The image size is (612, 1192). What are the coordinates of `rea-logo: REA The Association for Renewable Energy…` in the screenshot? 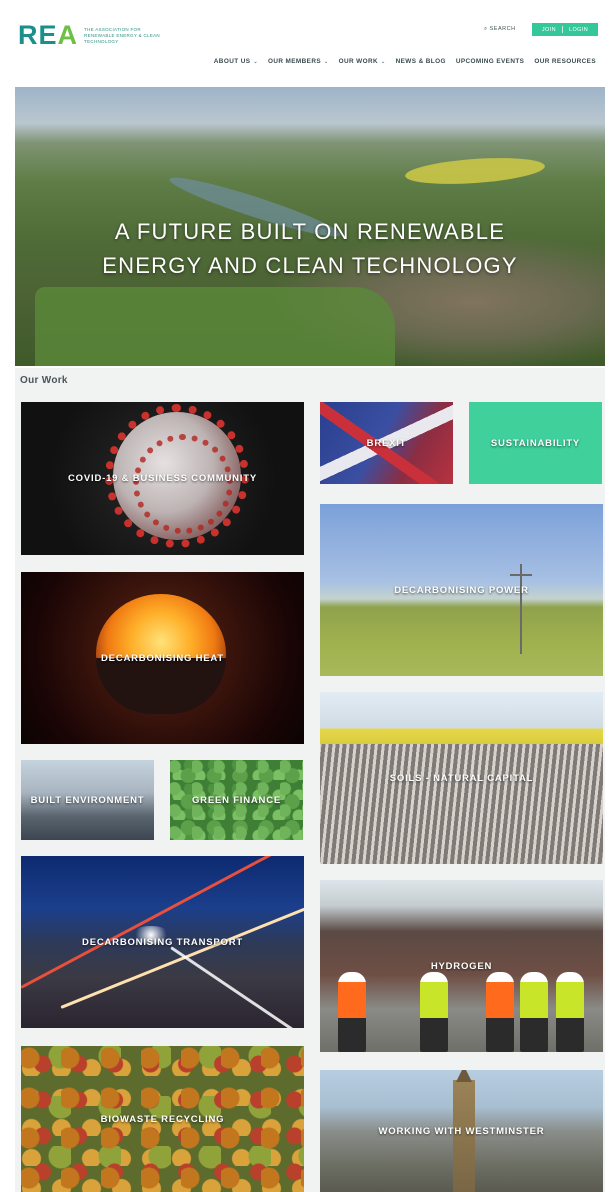 It's located at (90, 35).